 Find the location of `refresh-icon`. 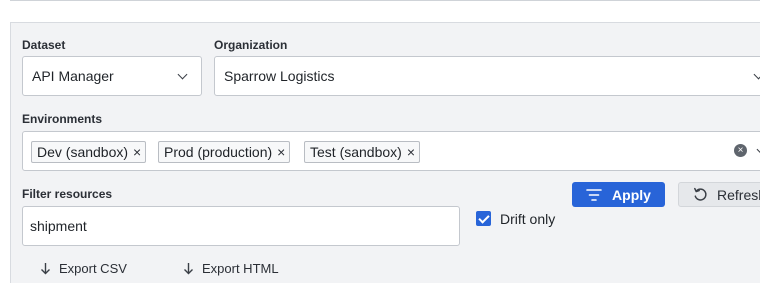

refresh-icon is located at coordinates (700, 194).